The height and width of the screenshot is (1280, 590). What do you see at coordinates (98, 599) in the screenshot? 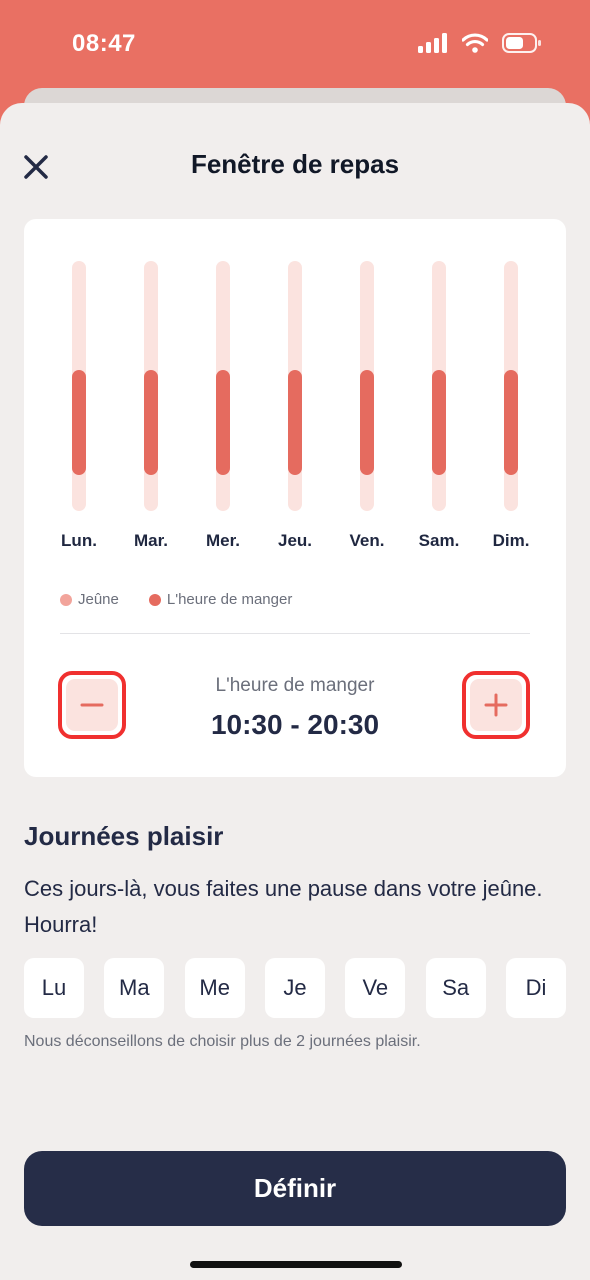
I see `legend-label-fasting: Jeûne` at bounding box center [98, 599].